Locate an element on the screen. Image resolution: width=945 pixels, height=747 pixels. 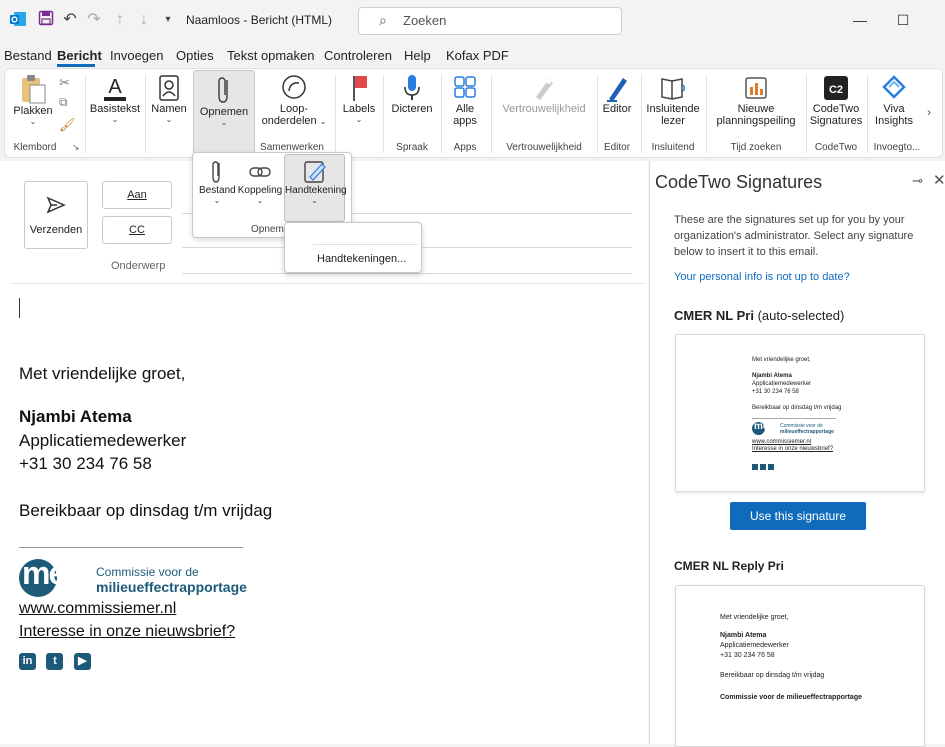
labels-button: Labels ⌄ is located at coordinates (359, 98).